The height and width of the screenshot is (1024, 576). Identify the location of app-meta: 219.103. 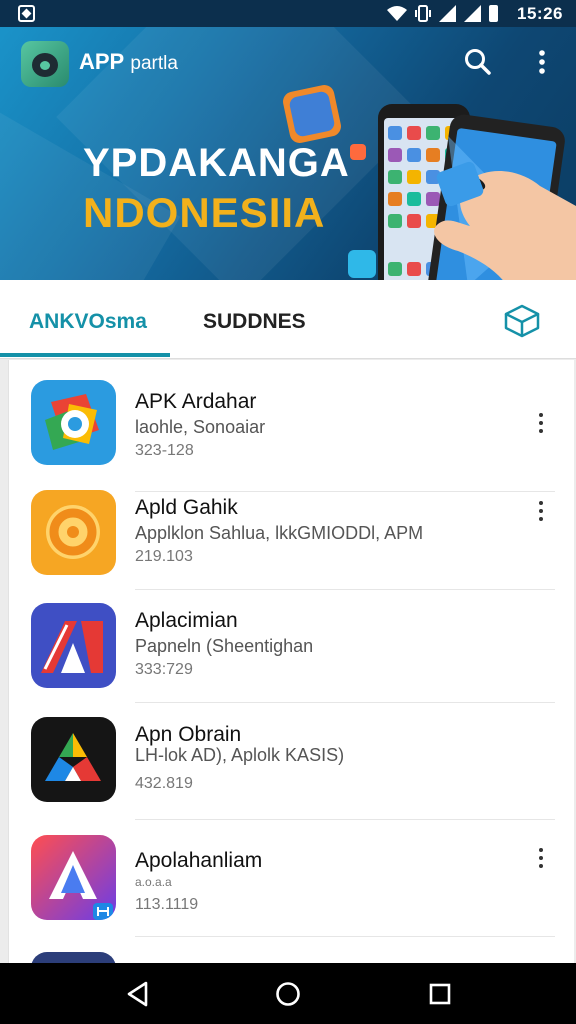
(164, 556).